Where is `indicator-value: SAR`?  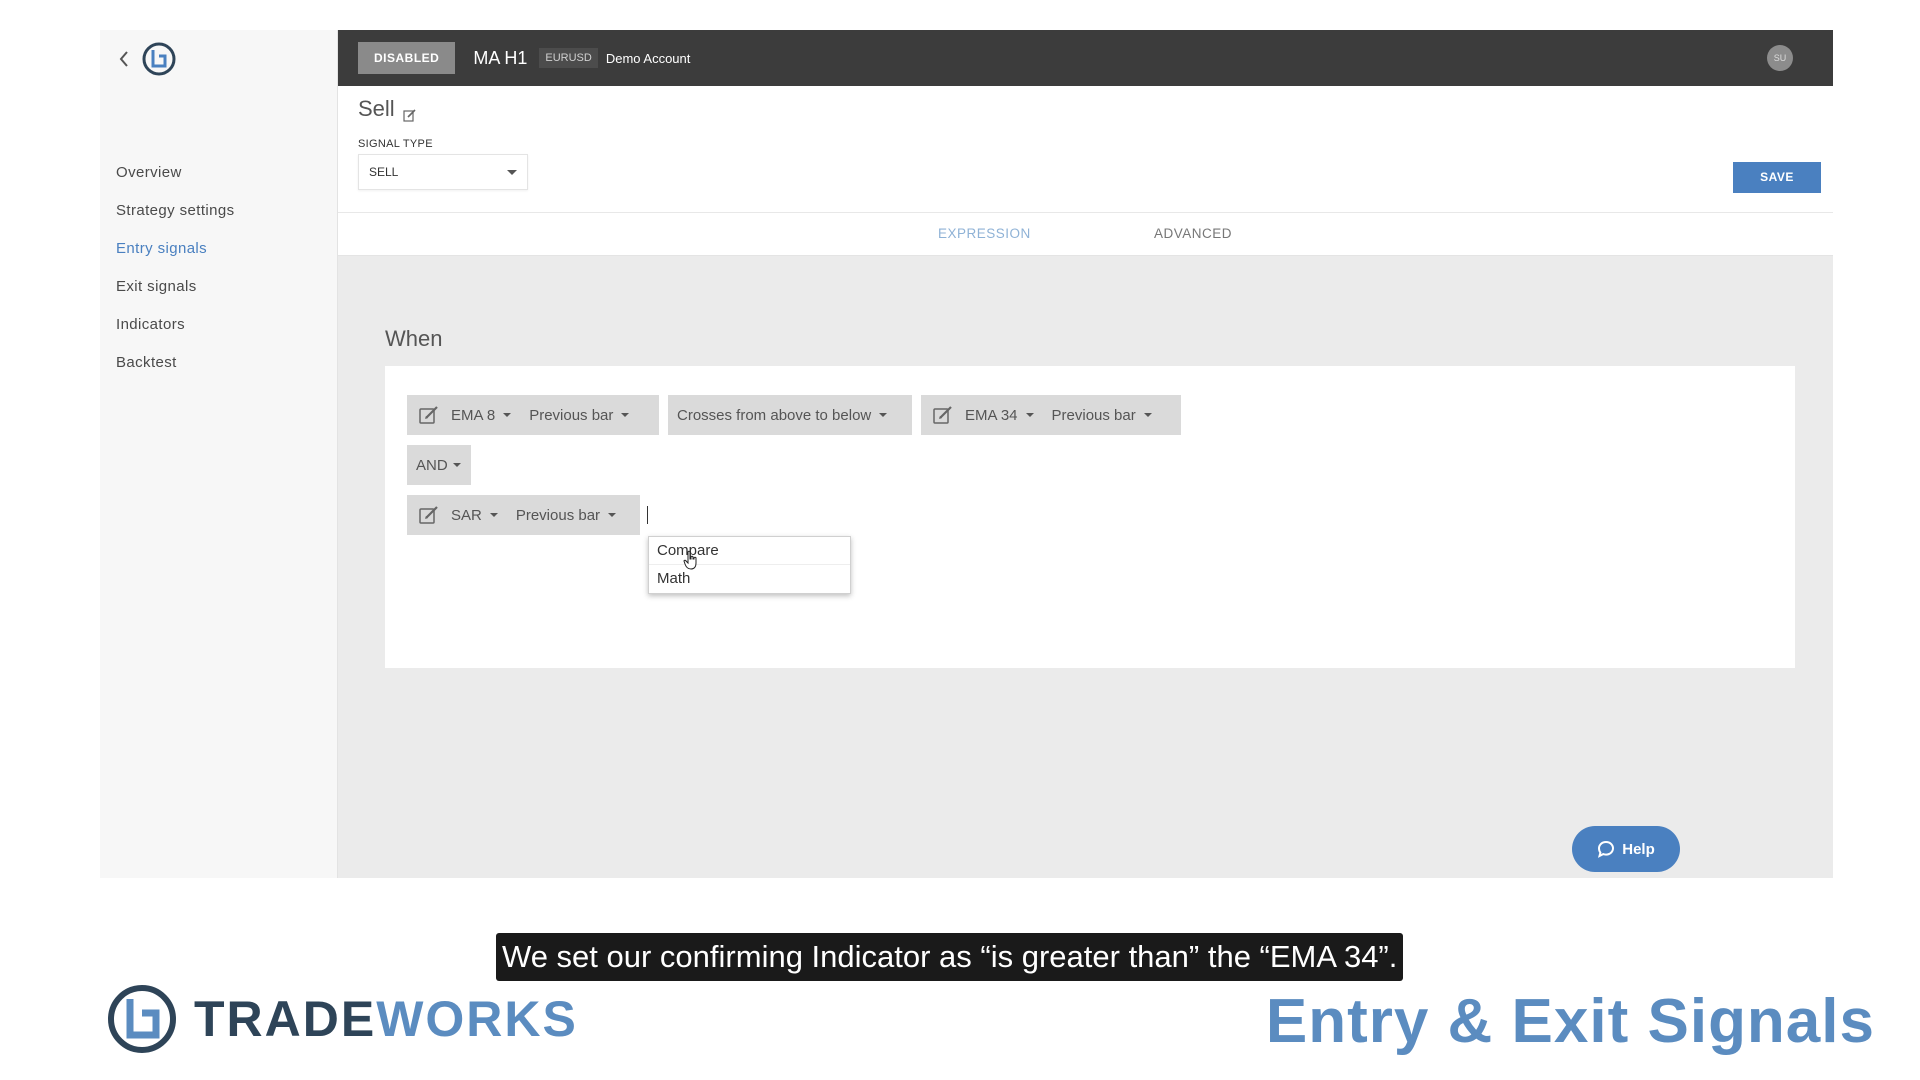
indicator-value: SAR is located at coordinates (466, 515).